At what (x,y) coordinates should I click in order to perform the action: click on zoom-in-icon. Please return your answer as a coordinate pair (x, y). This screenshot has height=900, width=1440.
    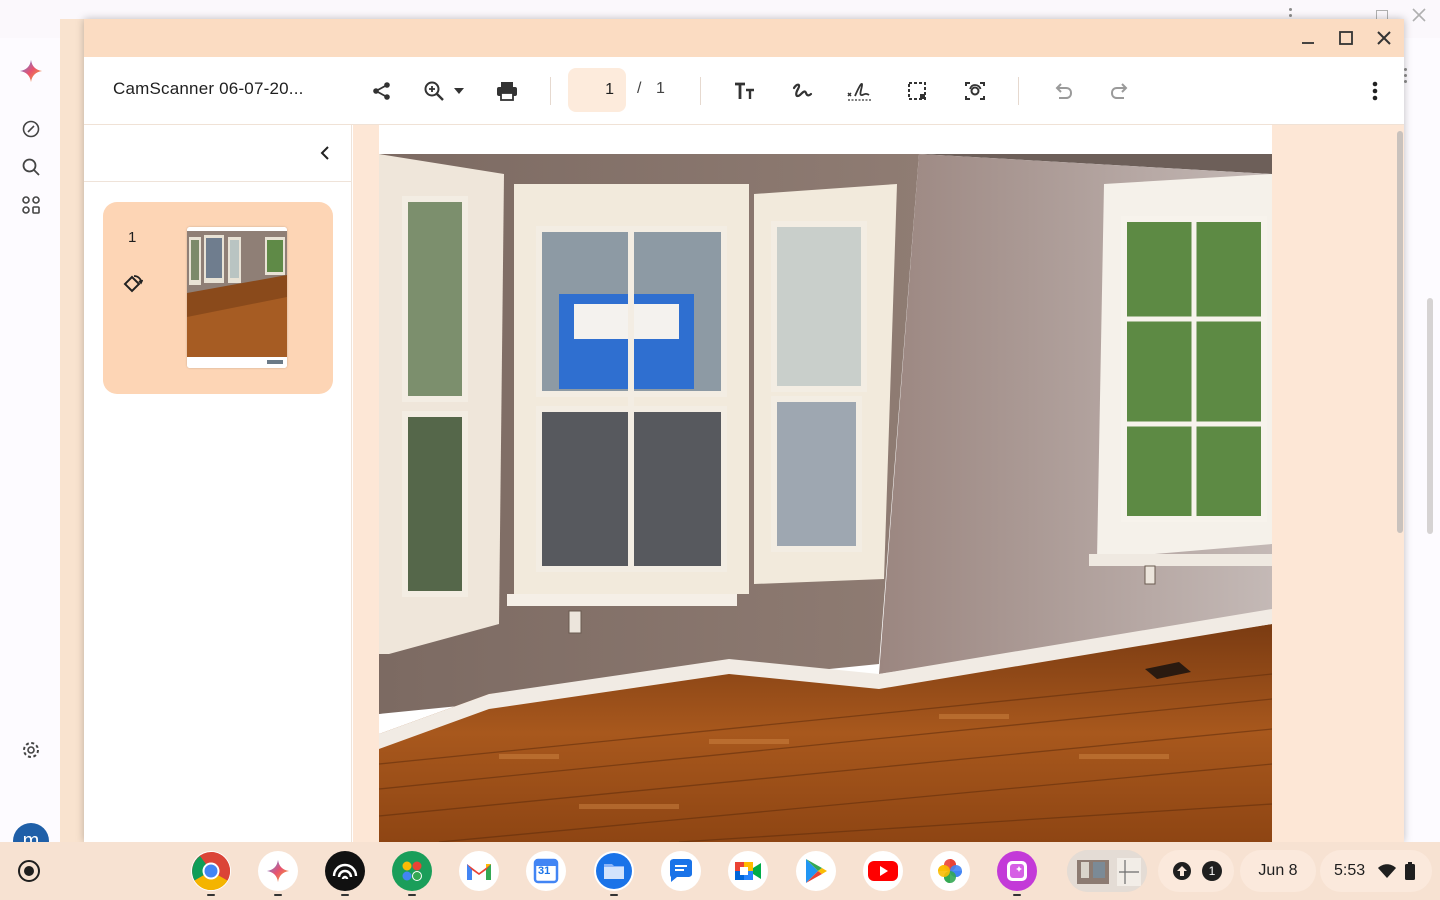
    Looking at the image, I should click on (434, 91).